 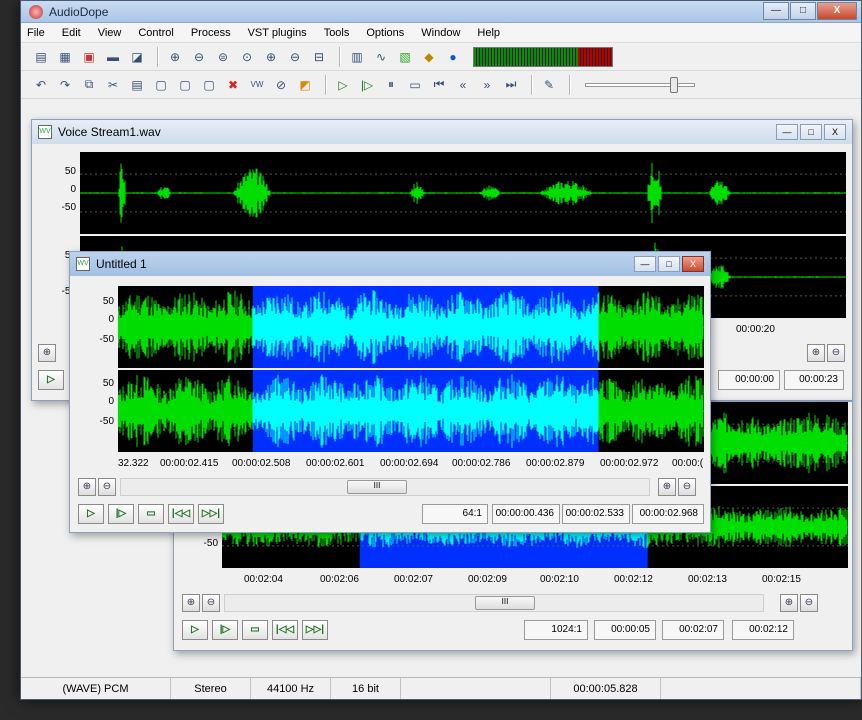 What do you see at coordinates (343, 85) in the screenshot?
I see `play-icon: ▷` at bounding box center [343, 85].